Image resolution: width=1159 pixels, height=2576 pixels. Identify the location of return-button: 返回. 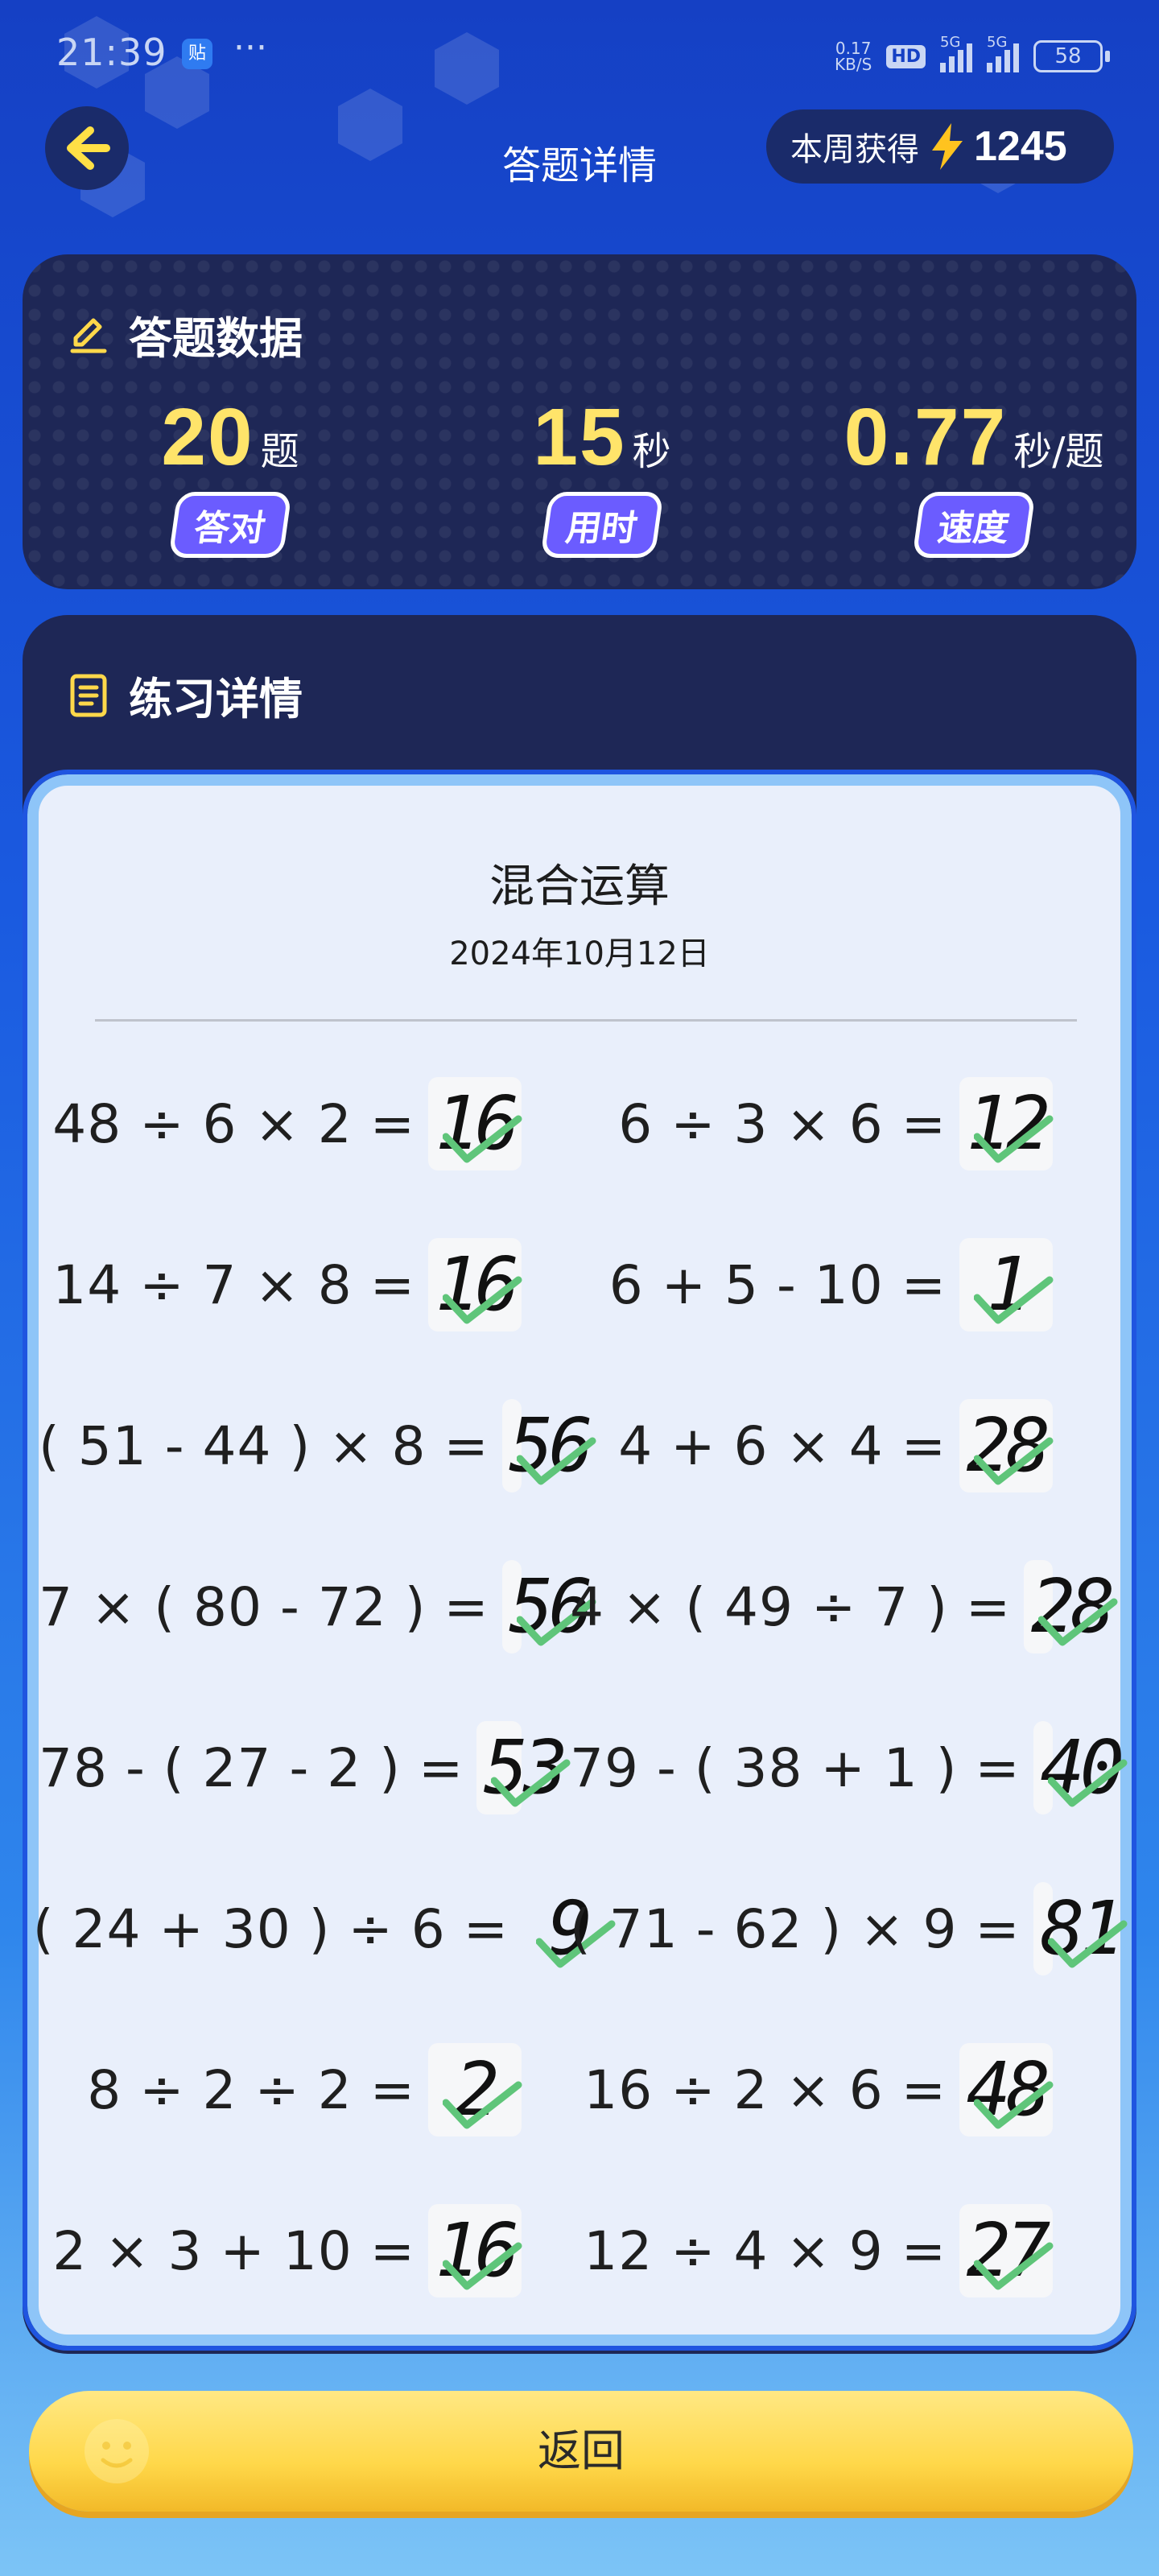
(581, 2451).